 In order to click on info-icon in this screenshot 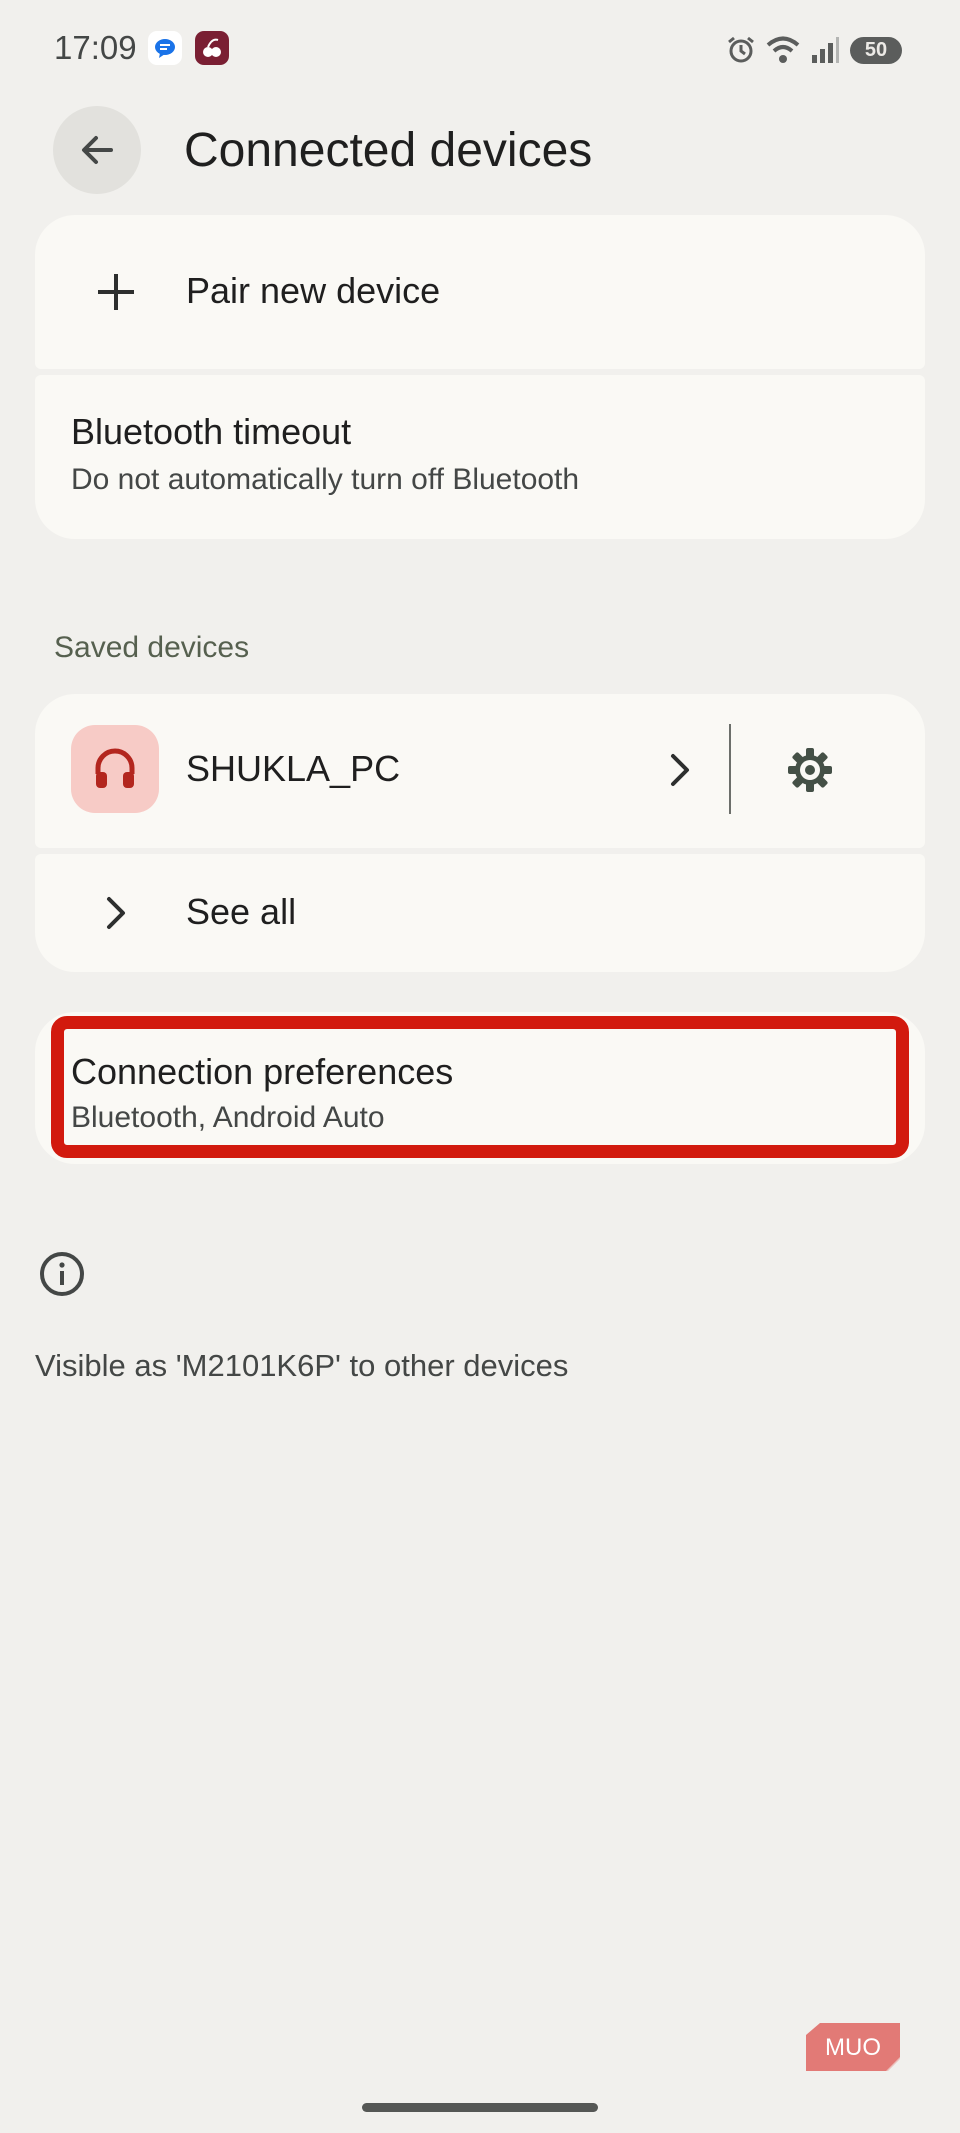, I will do `click(62, 1274)`.